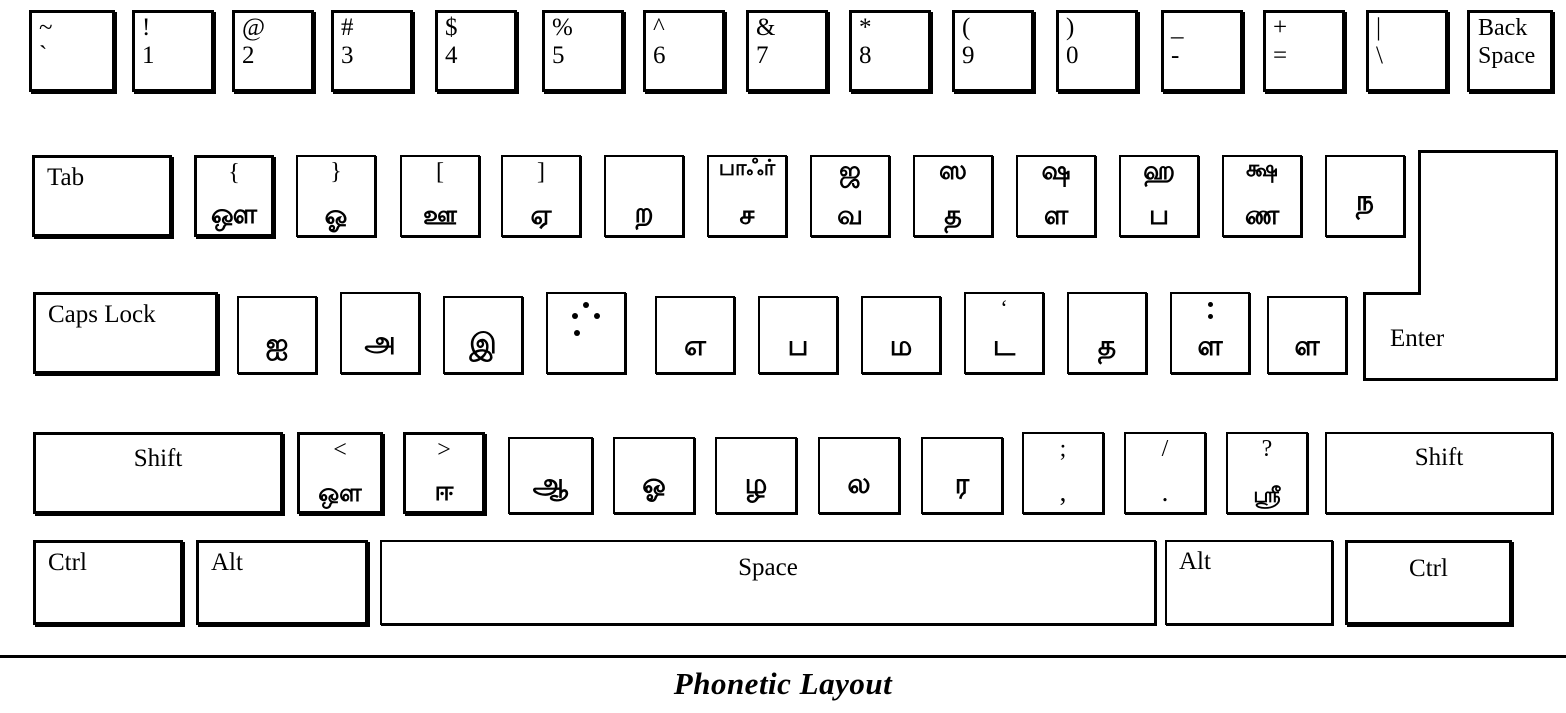  What do you see at coordinates (583, 51) in the screenshot?
I see `key-5: % 5` at bounding box center [583, 51].